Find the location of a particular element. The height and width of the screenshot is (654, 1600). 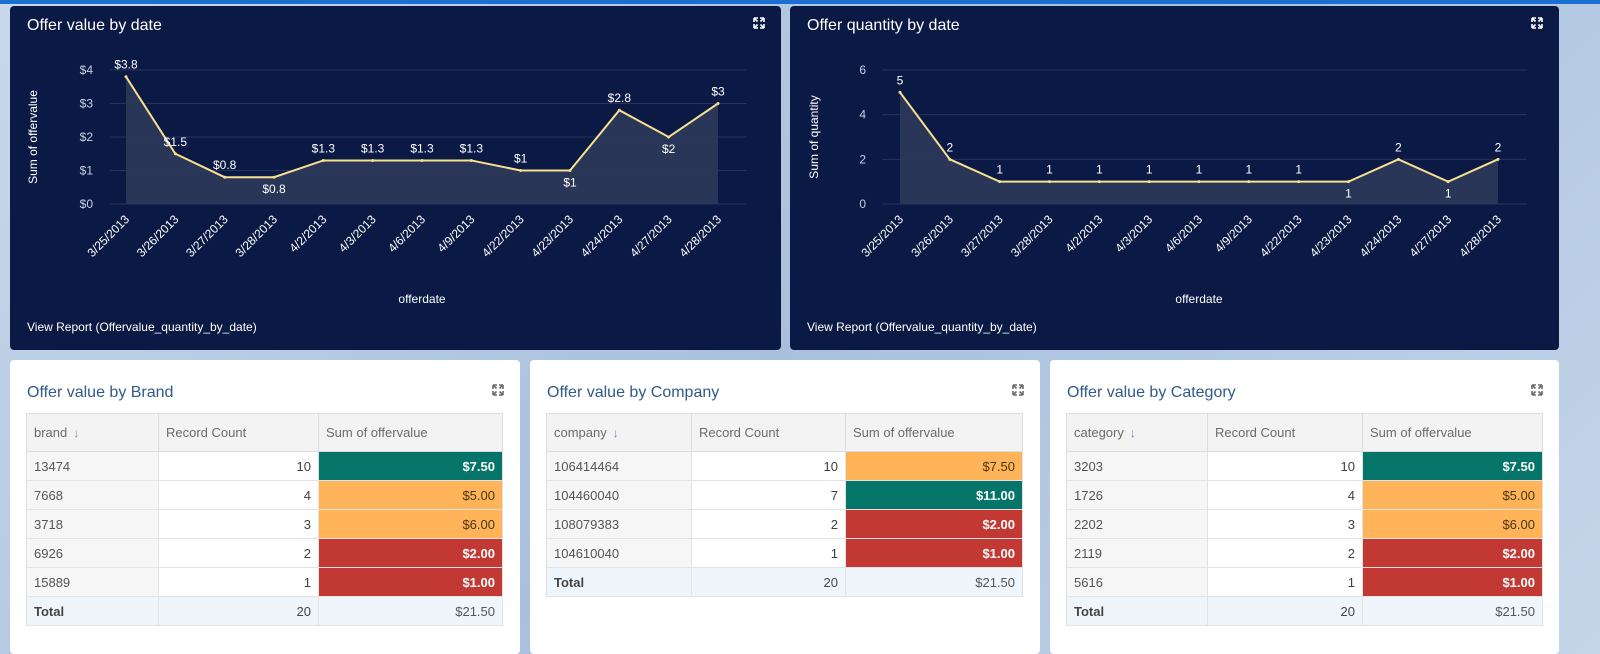

table-row: 5616 1 $1.00 is located at coordinates (1304, 582).